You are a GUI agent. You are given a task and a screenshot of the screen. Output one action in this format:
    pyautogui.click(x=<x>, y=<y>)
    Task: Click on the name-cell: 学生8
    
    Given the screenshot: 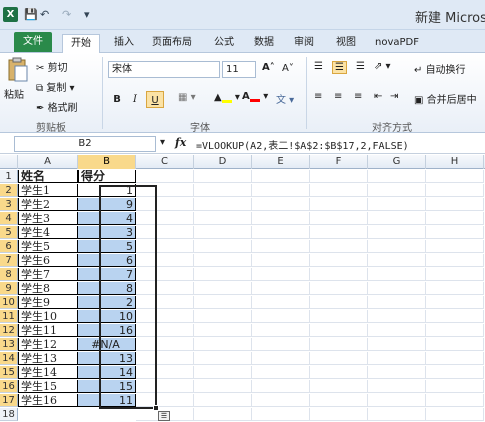 What is the action you would take?
    pyautogui.click(x=48, y=288)
    